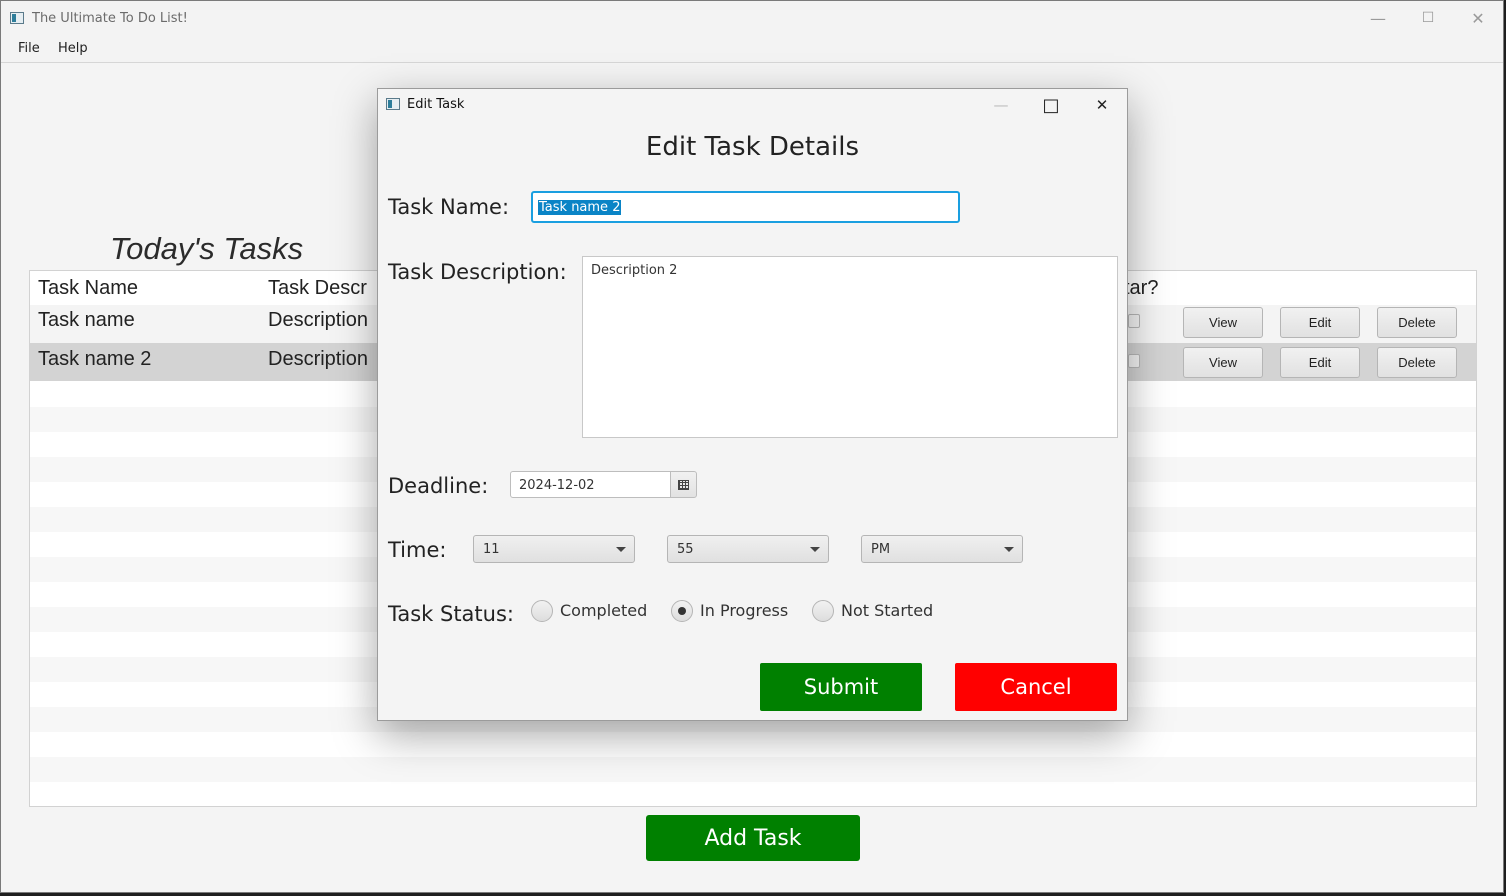 The width and height of the screenshot is (1506, 896). Describe the element at coordinates (29, 48) in the screenshot. I see `menu-file: File` at that location.